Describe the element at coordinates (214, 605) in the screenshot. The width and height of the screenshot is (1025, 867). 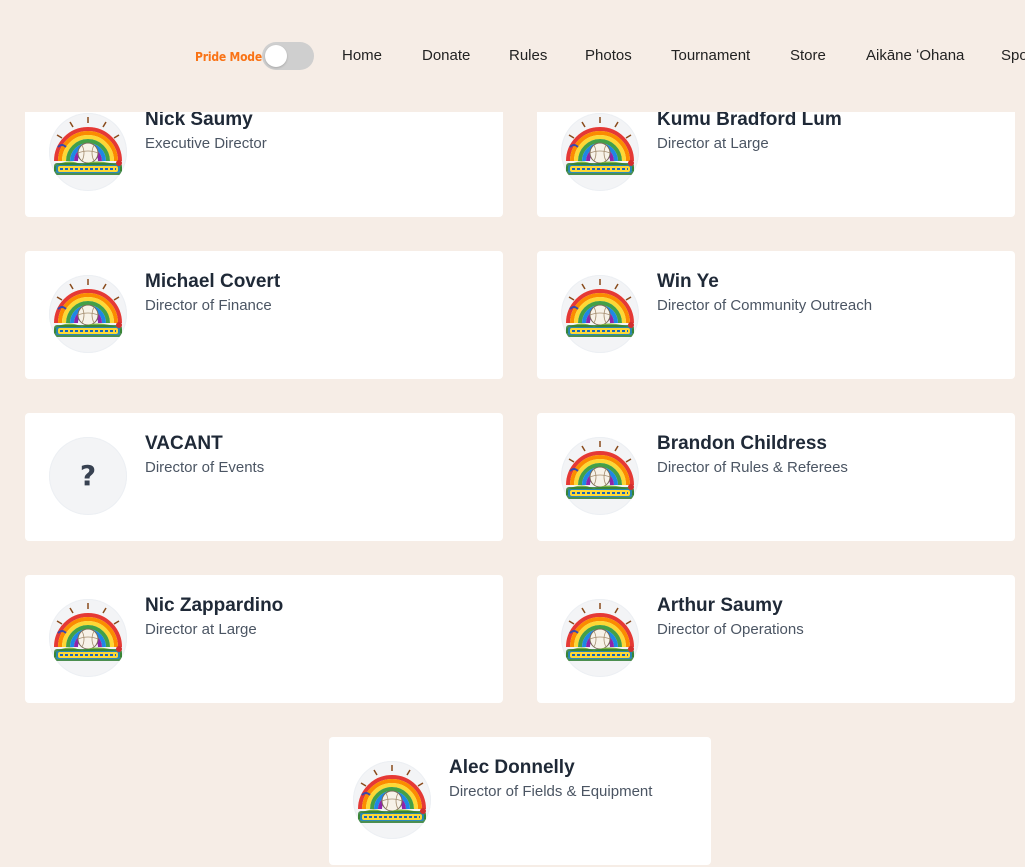
I see `member-name: Nic Zappardino` at that location.